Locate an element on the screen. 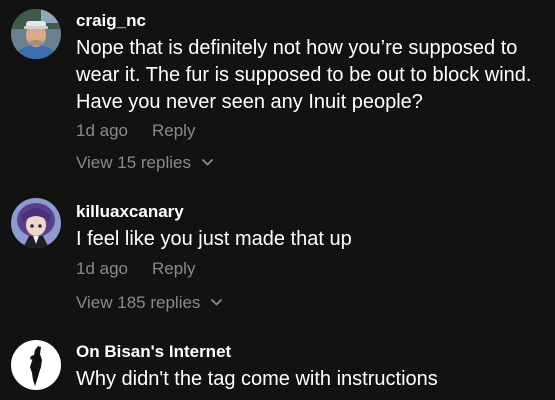  view-replies-label: View 185 replies is located at coordinates (138, 302).